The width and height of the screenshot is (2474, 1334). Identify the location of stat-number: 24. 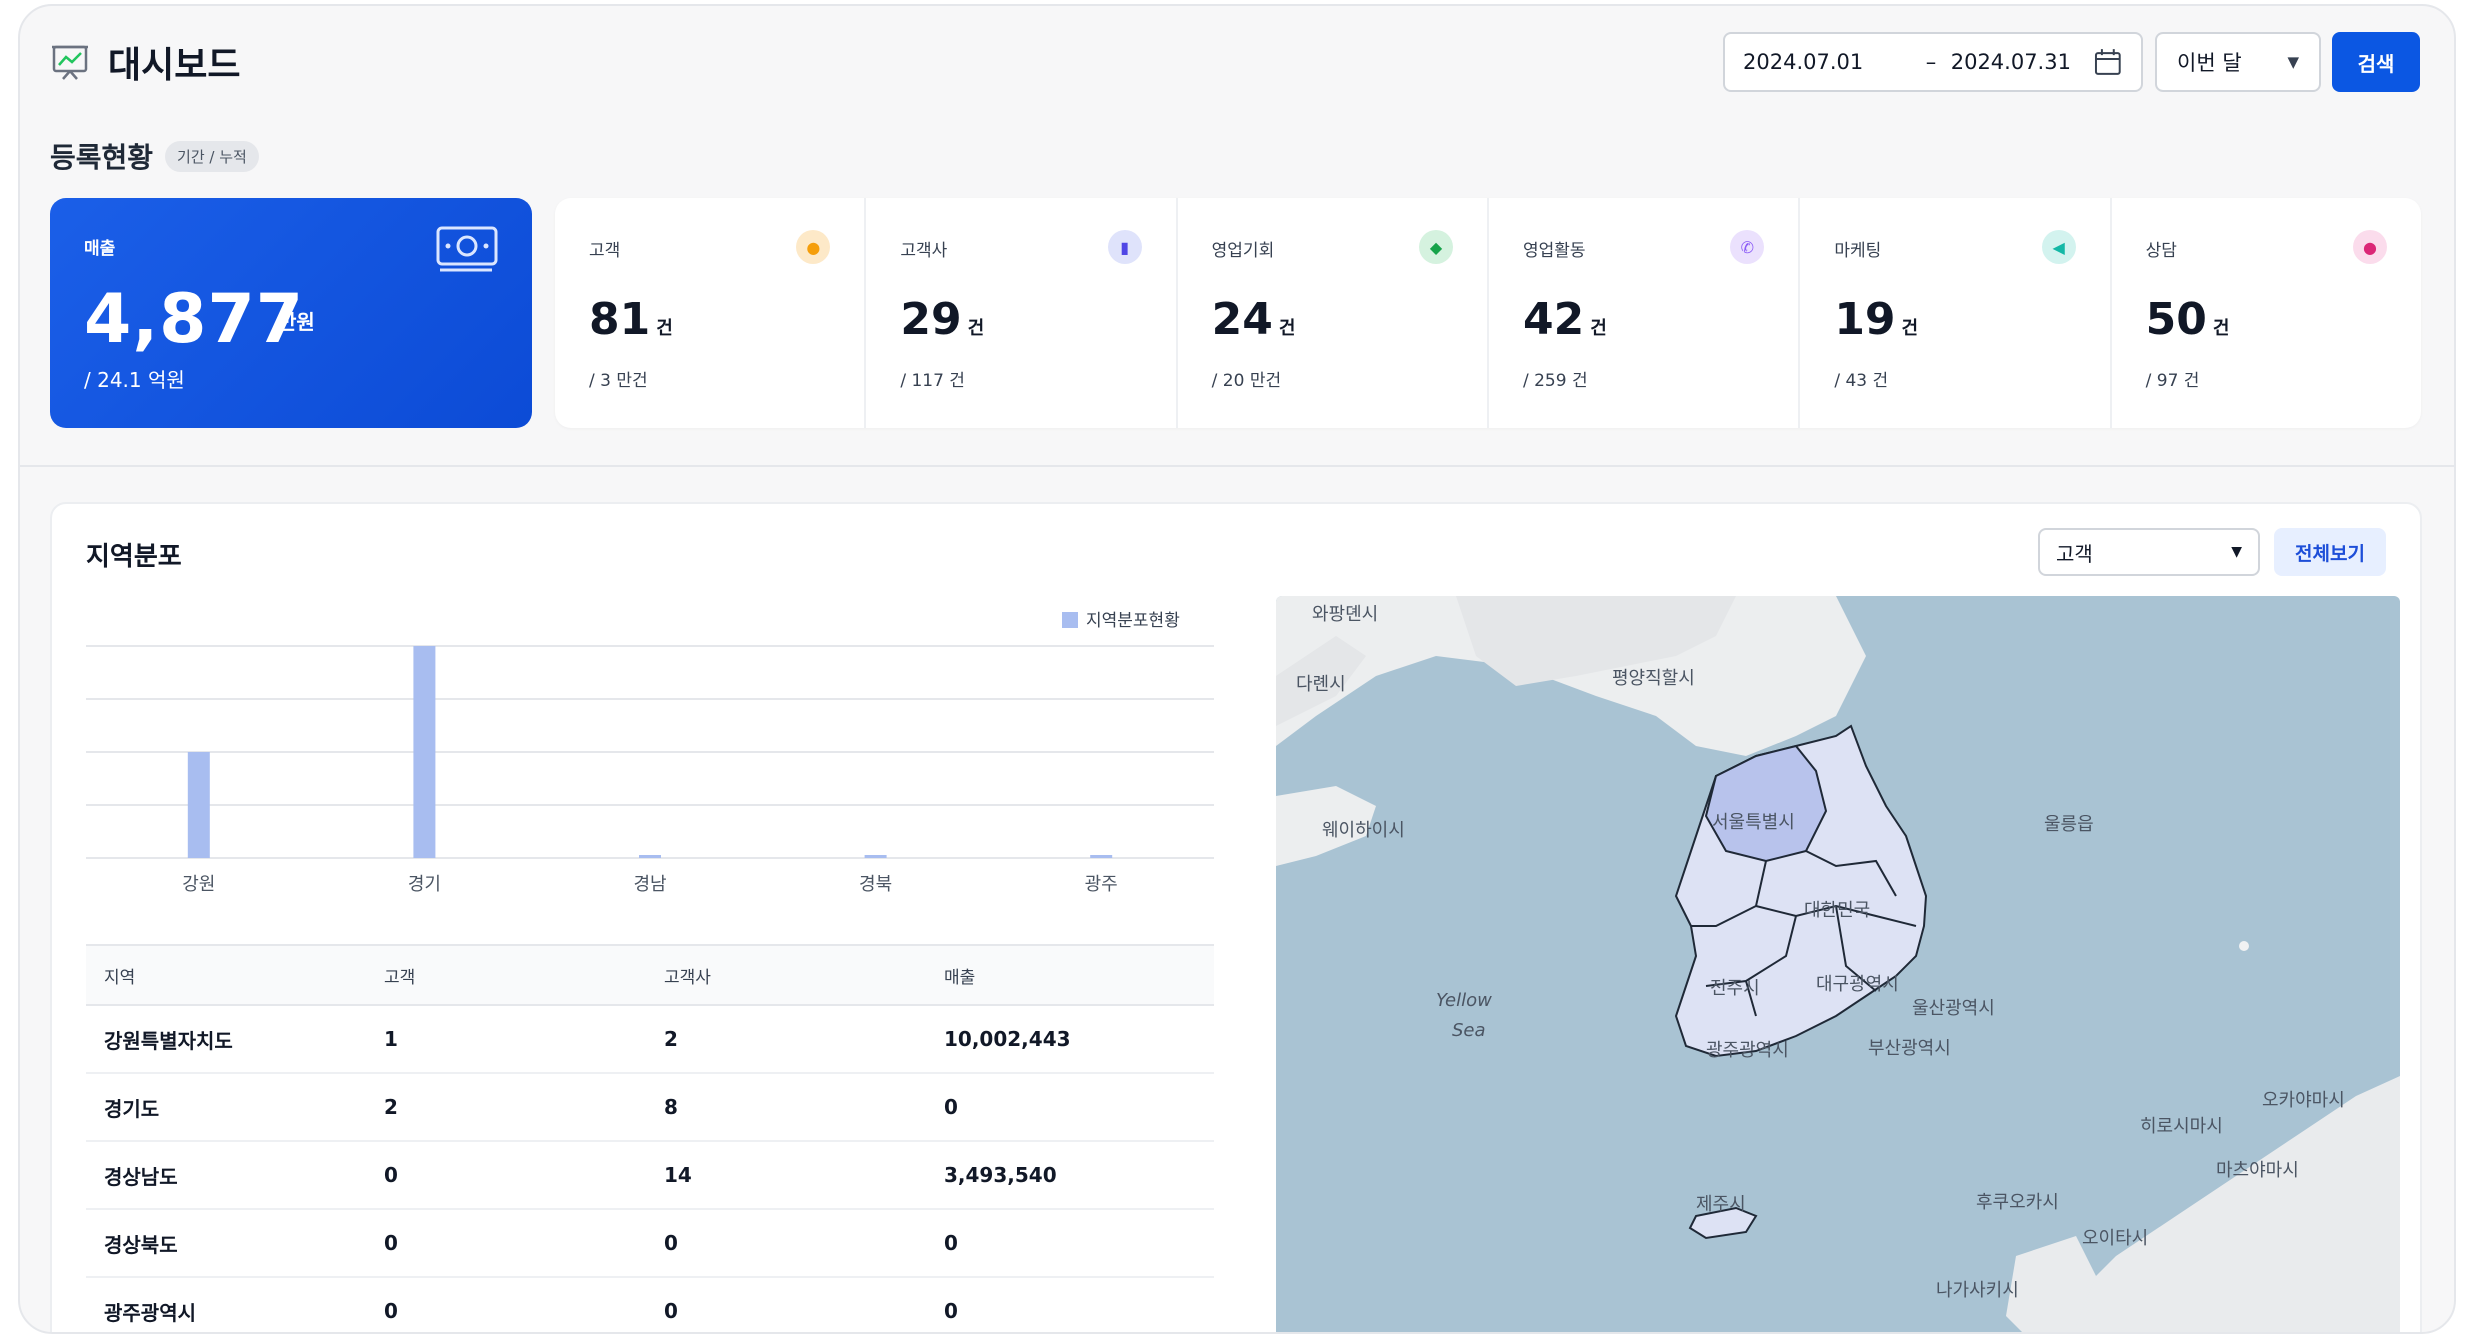
(1242, 319).